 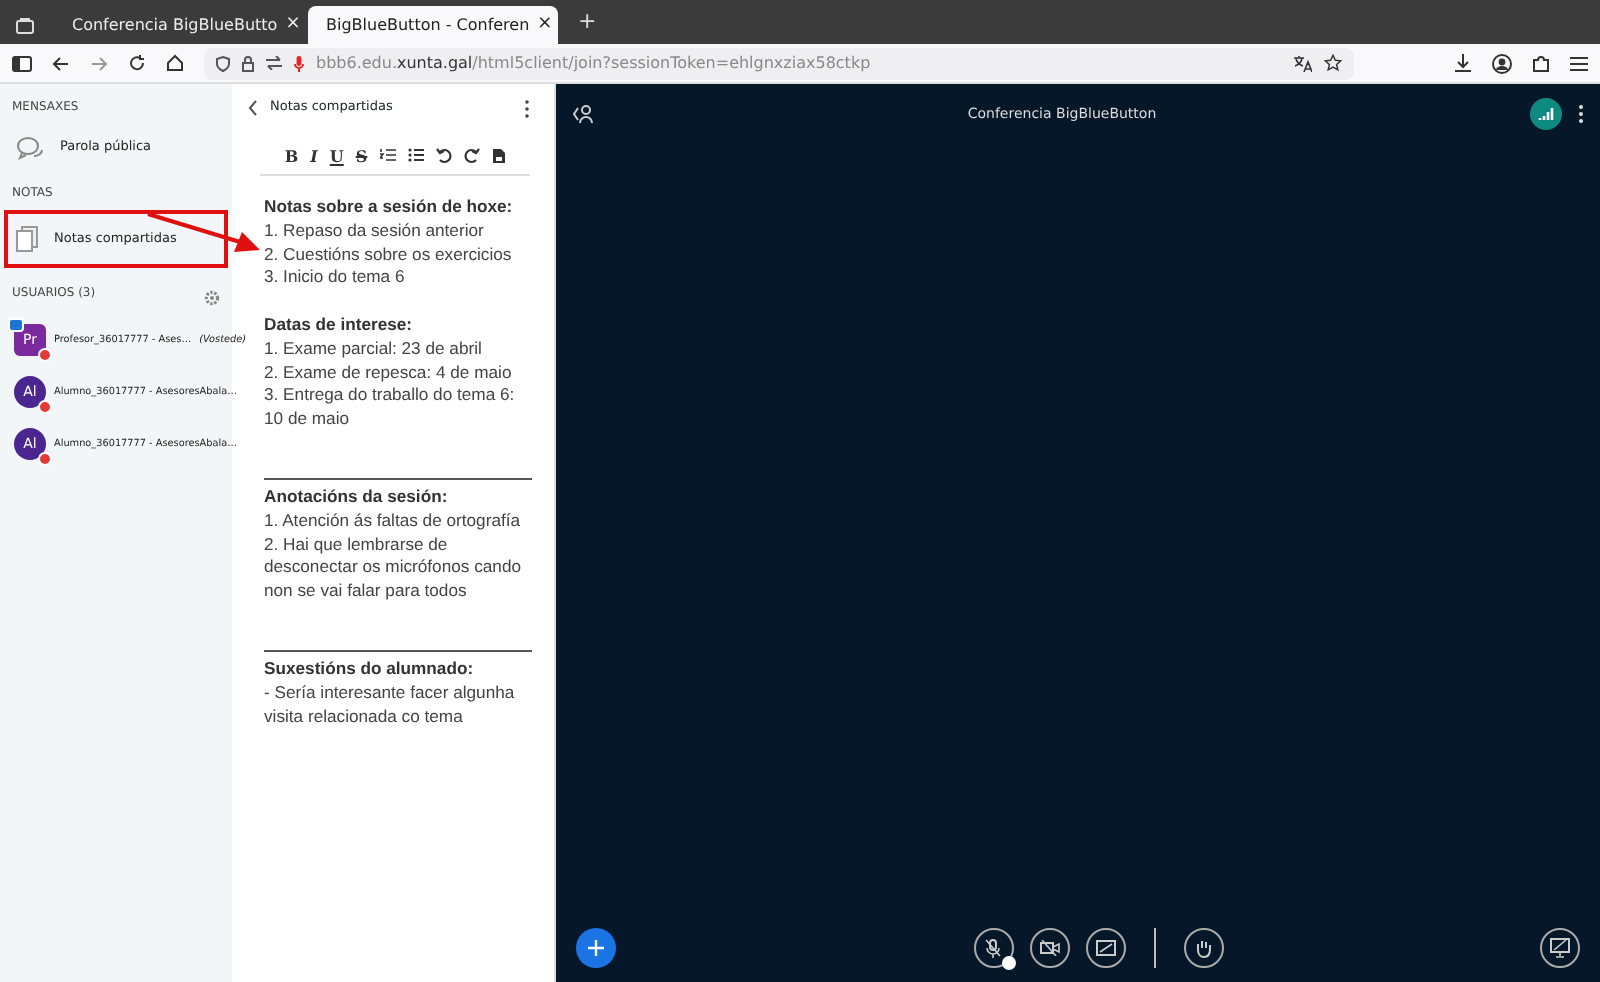 I want to click on note-line: 2. Exame de repesca: 4 de maio, so click(x=389, y=373).